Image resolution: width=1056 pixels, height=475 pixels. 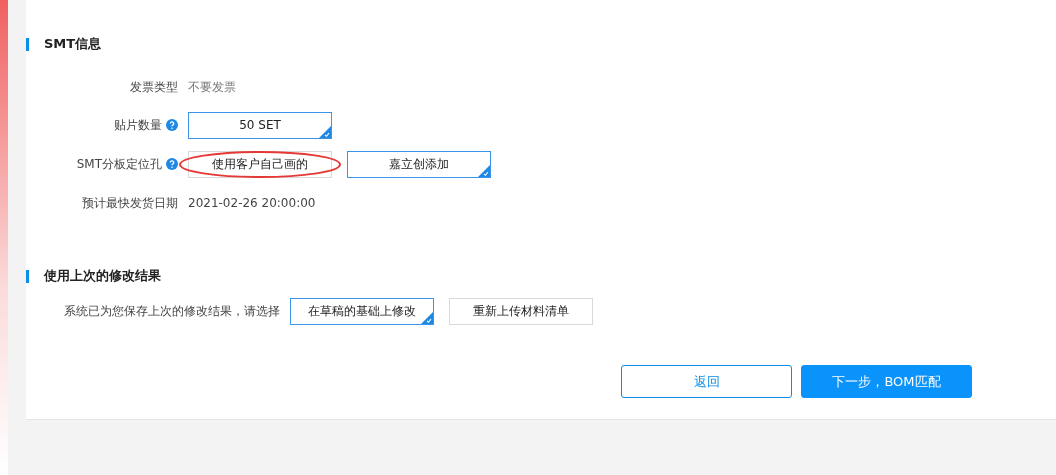 What do you see at coordinates (706, 381) in the screenshot?
I see `back-button: 返回` at bounding box center [706, 381].